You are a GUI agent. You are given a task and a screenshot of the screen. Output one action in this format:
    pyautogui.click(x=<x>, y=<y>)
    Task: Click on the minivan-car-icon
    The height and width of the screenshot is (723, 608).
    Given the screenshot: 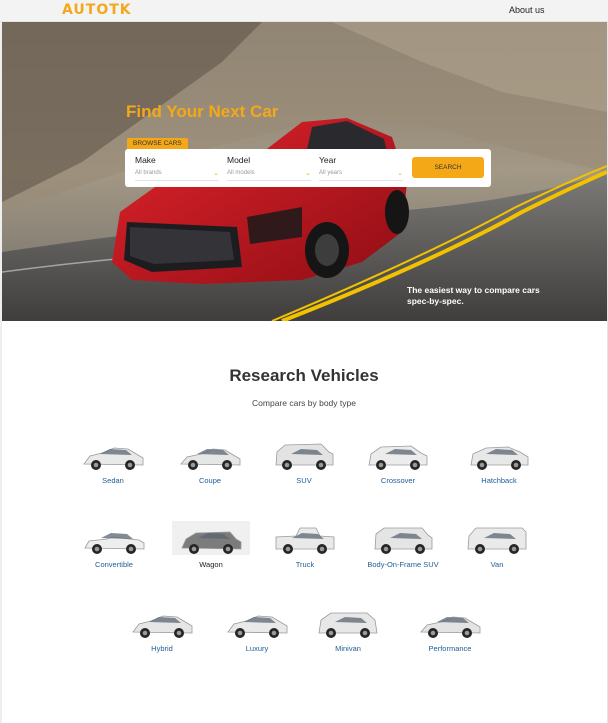 What is the action you would take?
    pyautogui.click(x=348, y=625)
    